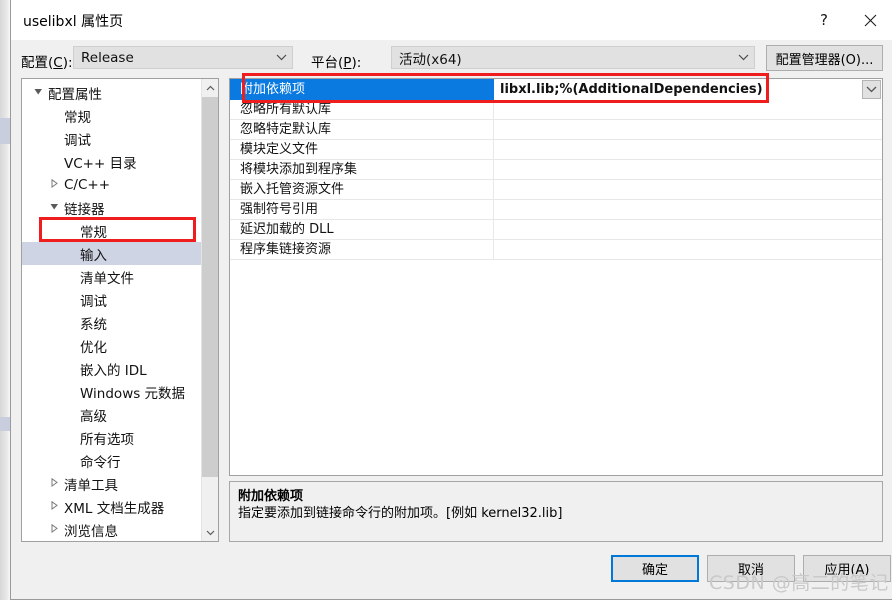 The width and height of the screenshot is (892, 600). Describe the element at coordinates (655, 568) in the screenshot. I see `ok-button: 确定` at that location.